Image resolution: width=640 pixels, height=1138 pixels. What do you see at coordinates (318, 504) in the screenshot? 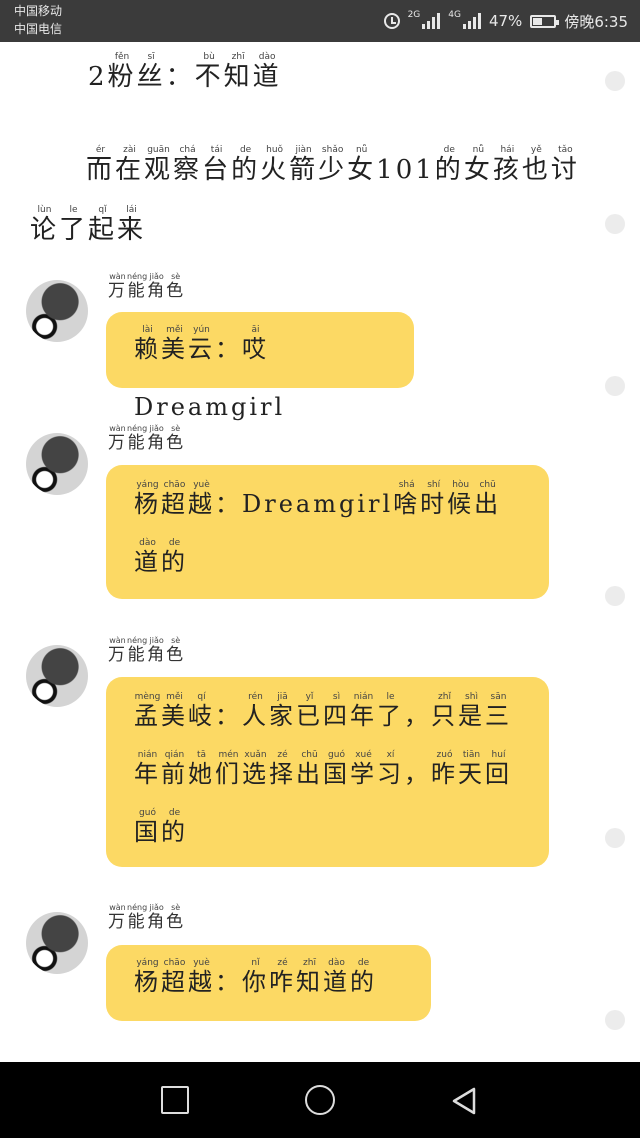
I see `text-segment: Dreamgirl` at bounding box center [318, 504].